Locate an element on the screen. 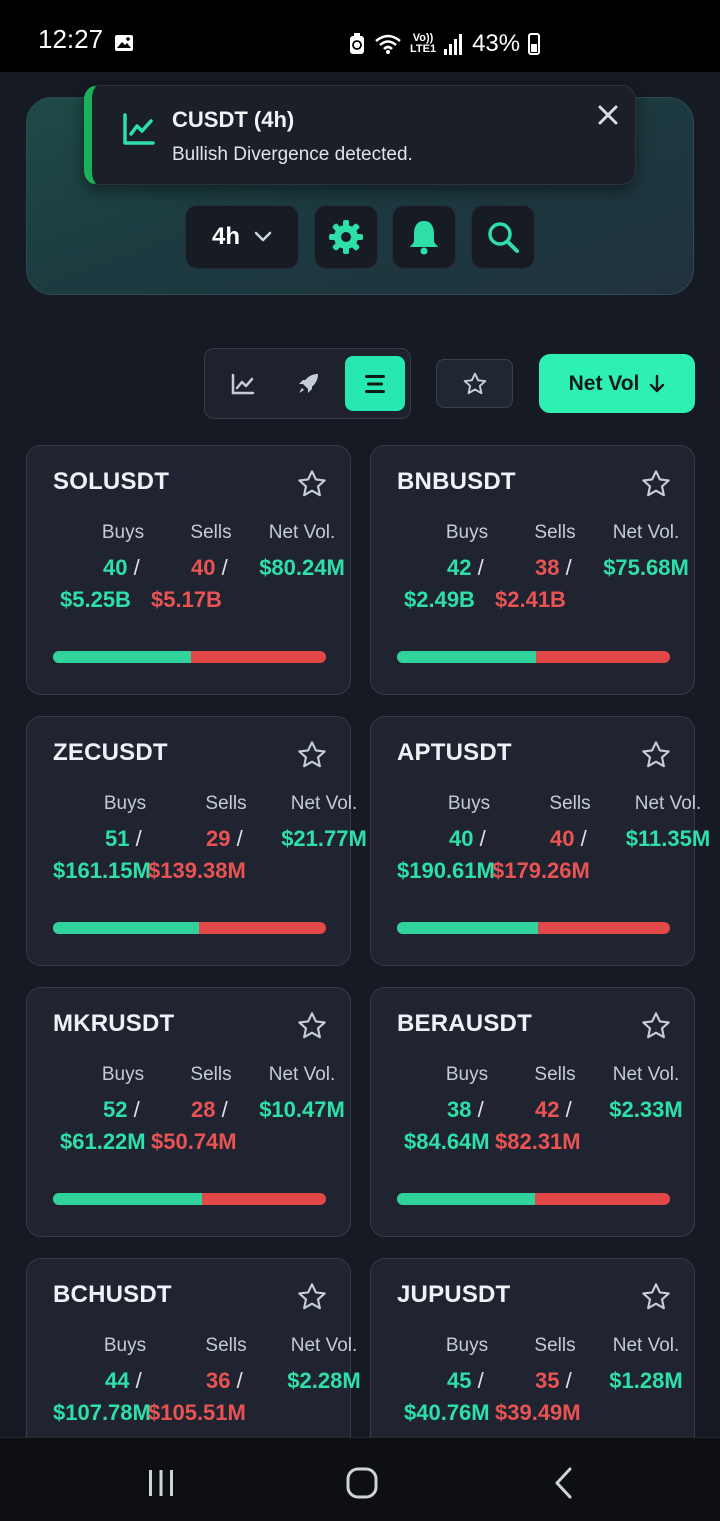 The height and width of the screenshot is (1521, 720). pair-symbol: MKRUSDT is located at coordinates (114, 1023).